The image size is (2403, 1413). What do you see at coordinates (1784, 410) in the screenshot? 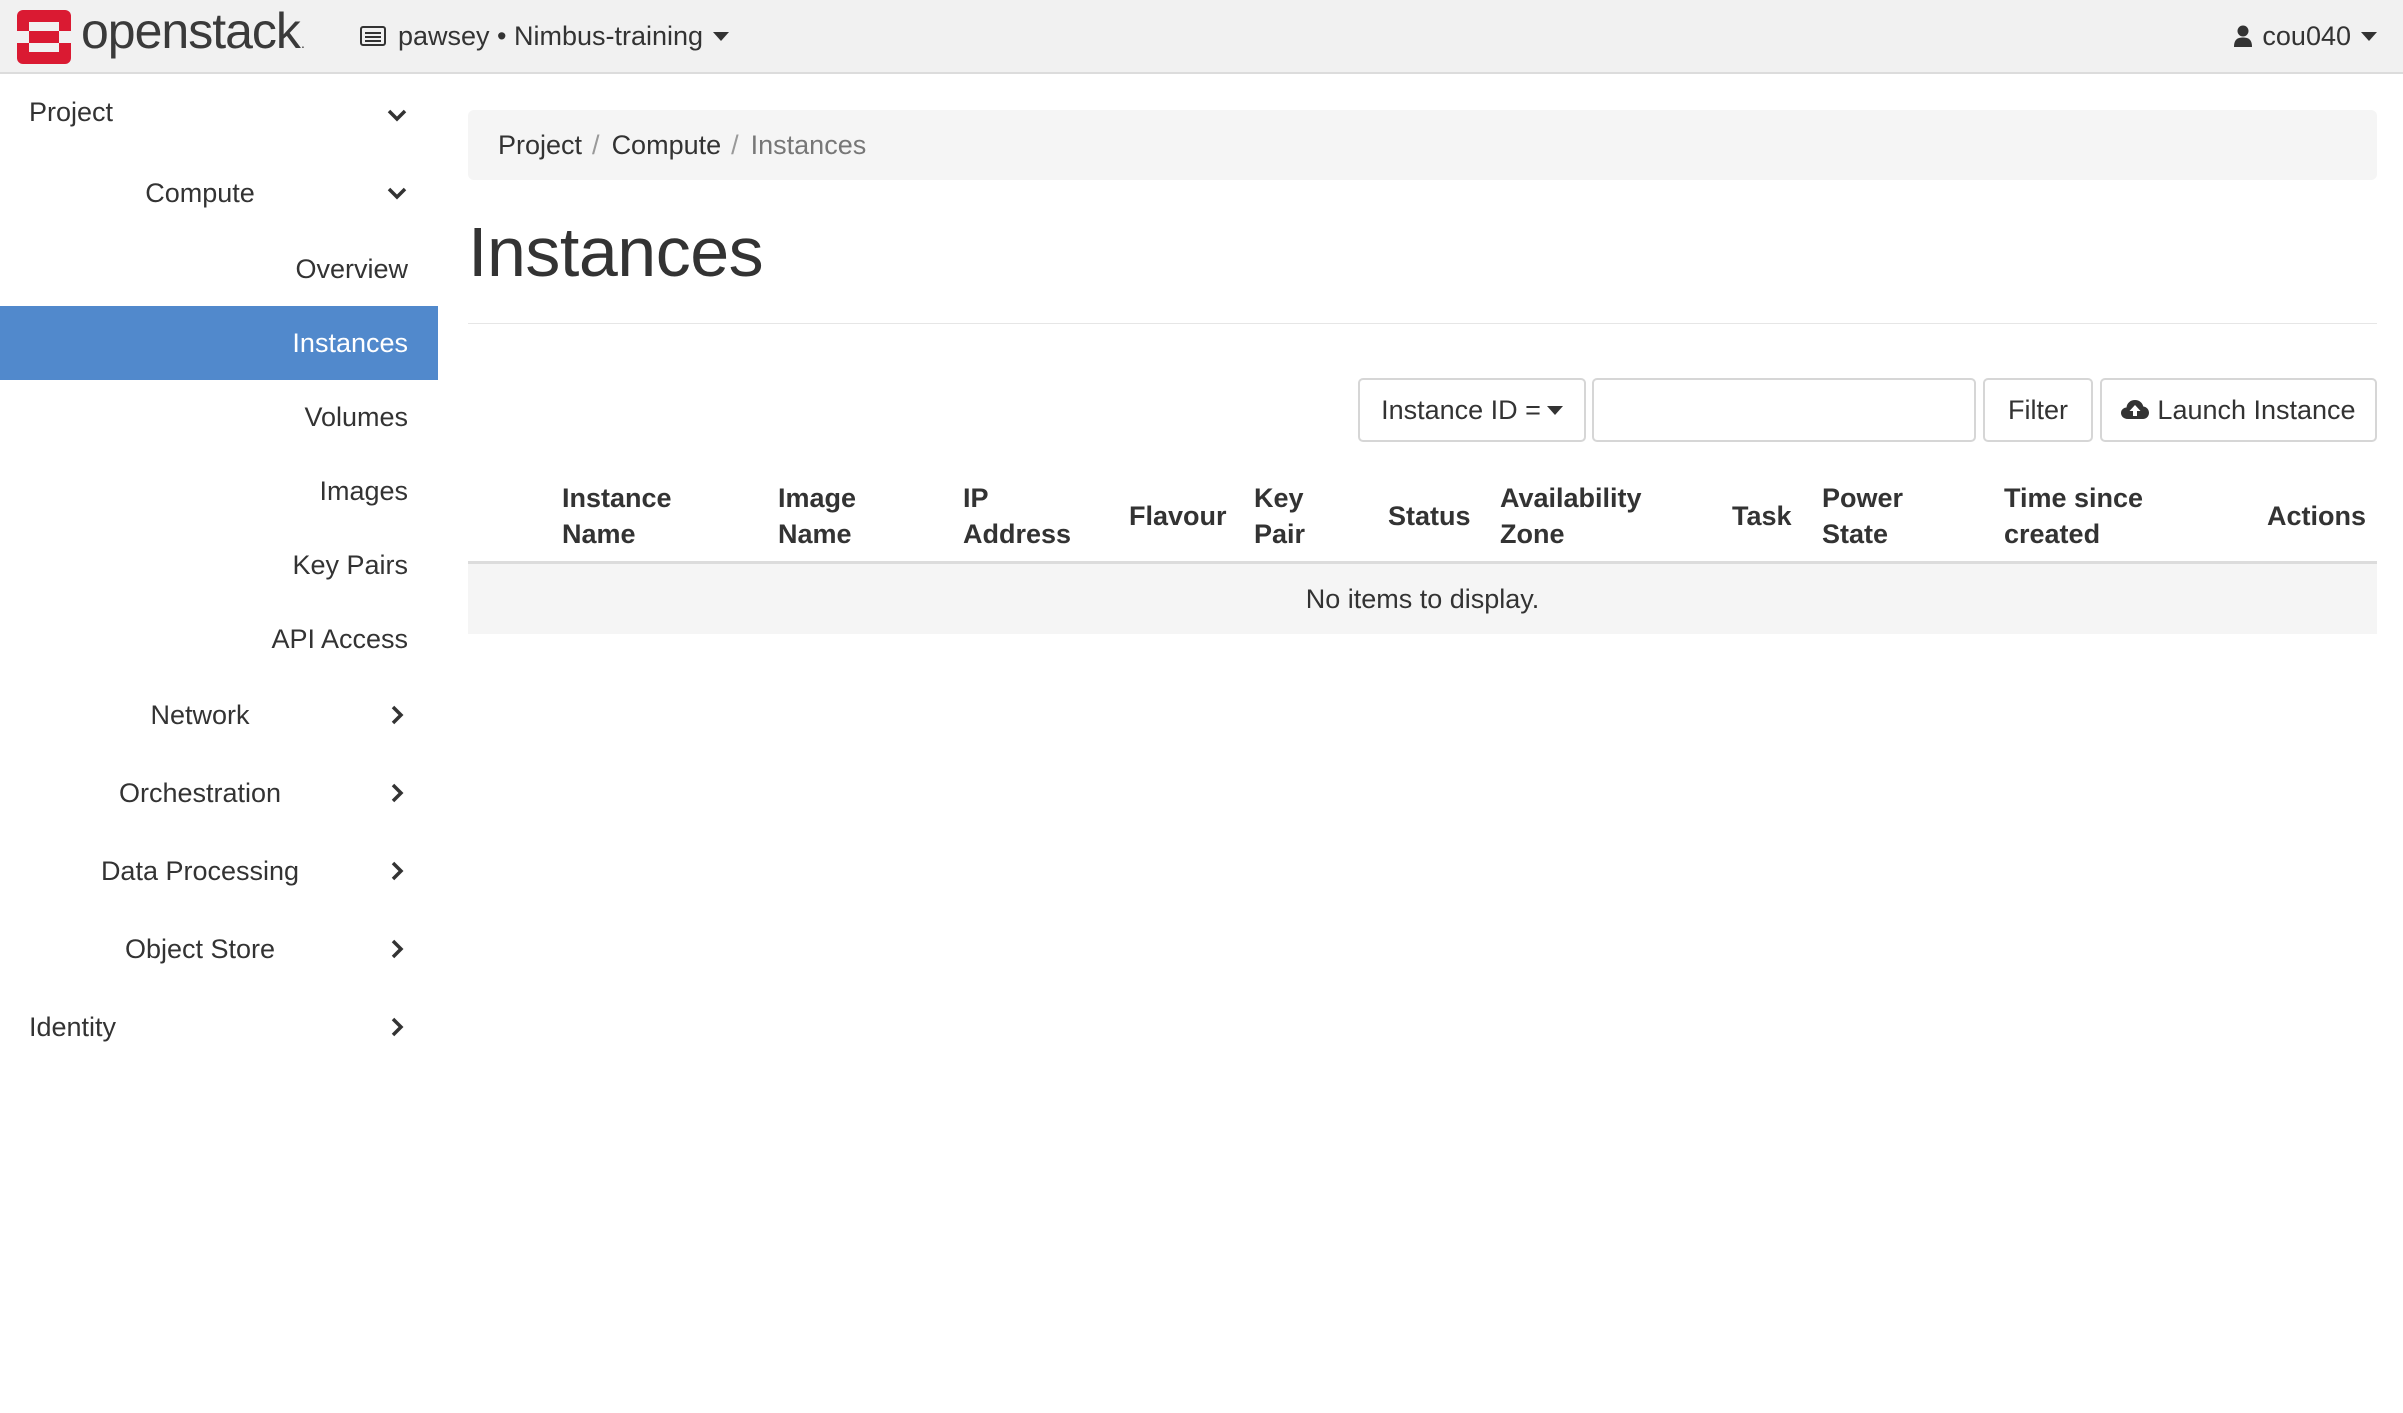
I see `filter-input` at bounding box center [1784, 410].